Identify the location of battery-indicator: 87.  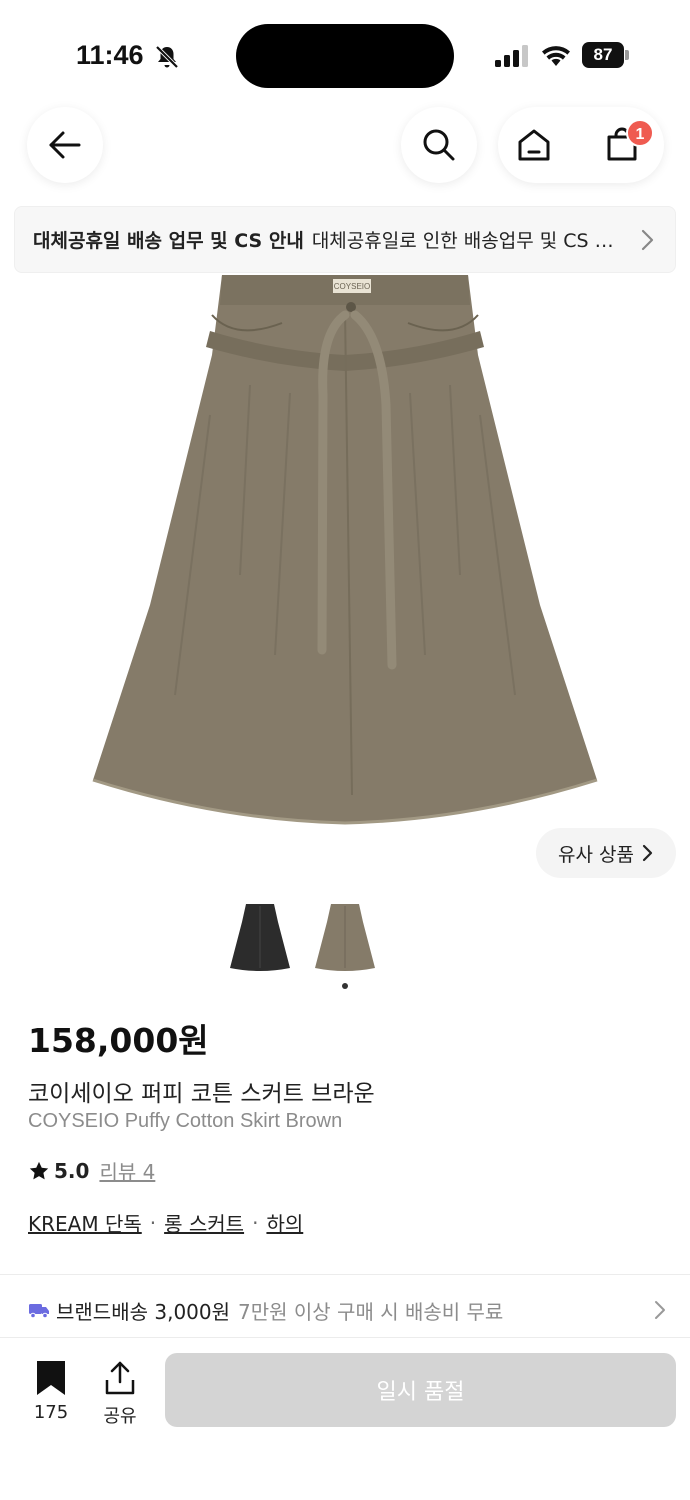
(606, 55).